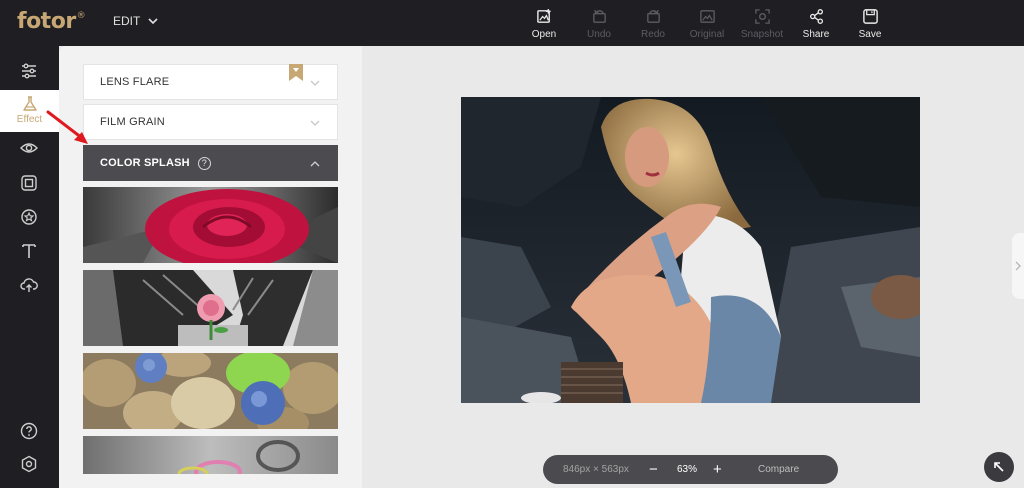  What do you see at coordinates (29, 464) in the screenshot?
I see `settings-icon` at bounding box center [29, 464].